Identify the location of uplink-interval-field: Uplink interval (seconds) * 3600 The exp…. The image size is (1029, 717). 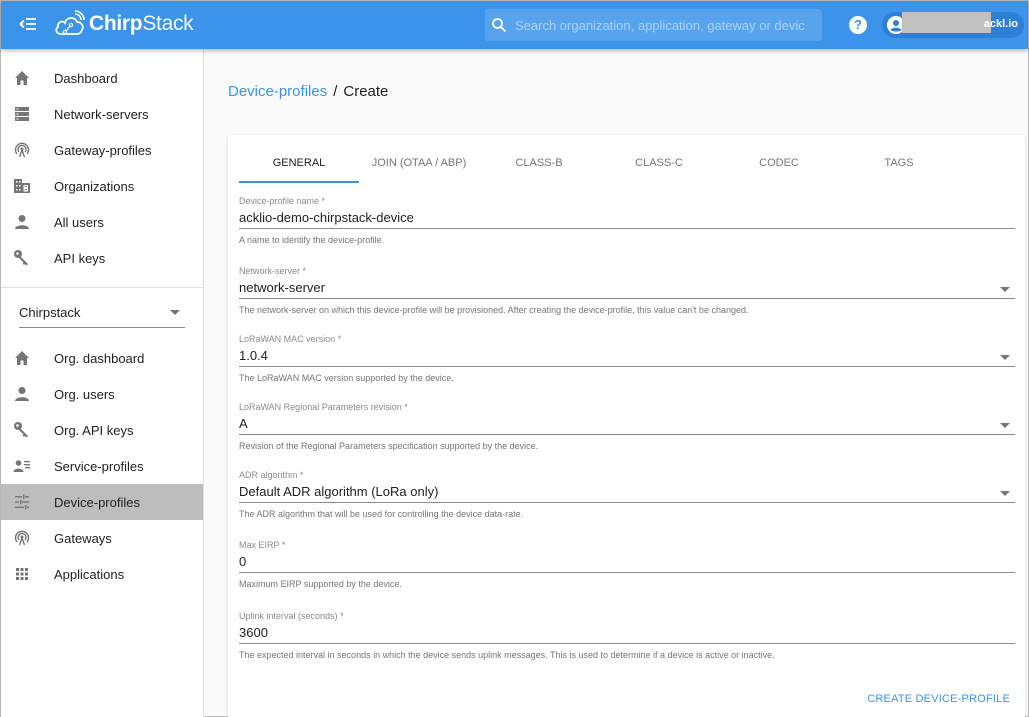
(627, 635).